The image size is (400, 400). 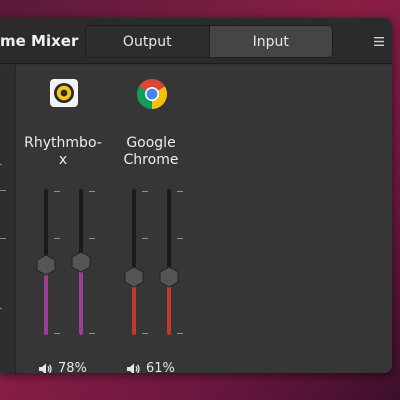 What do you see at coordinates (63, 160) in the screenshot?
I see `app-name-line: x` at bounding box center [63, 160].